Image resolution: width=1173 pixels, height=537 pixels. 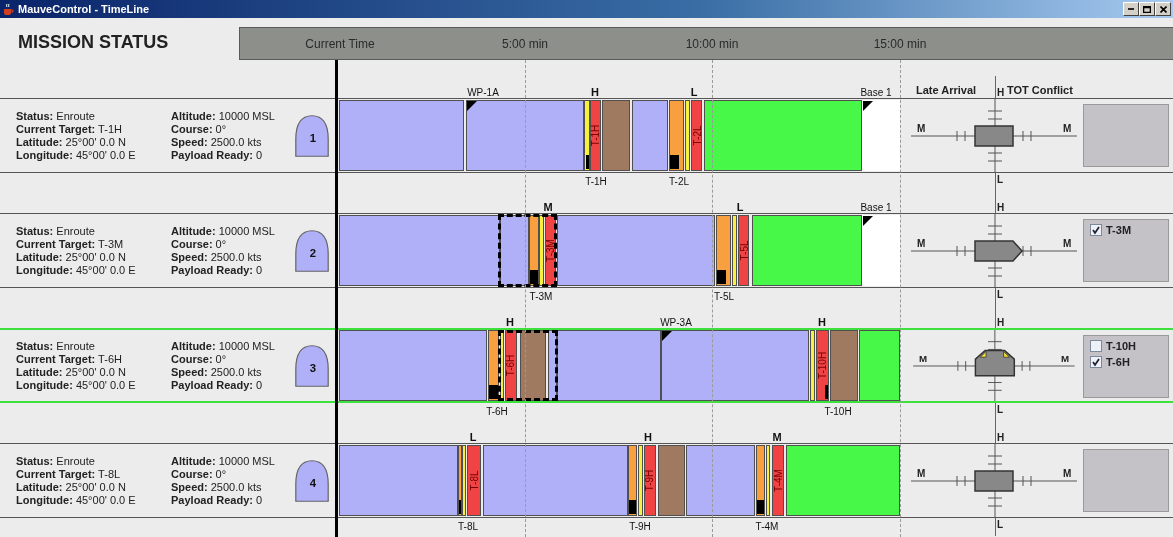 I want to click on strike-segment: T-9H, so click(x=650, y=480).